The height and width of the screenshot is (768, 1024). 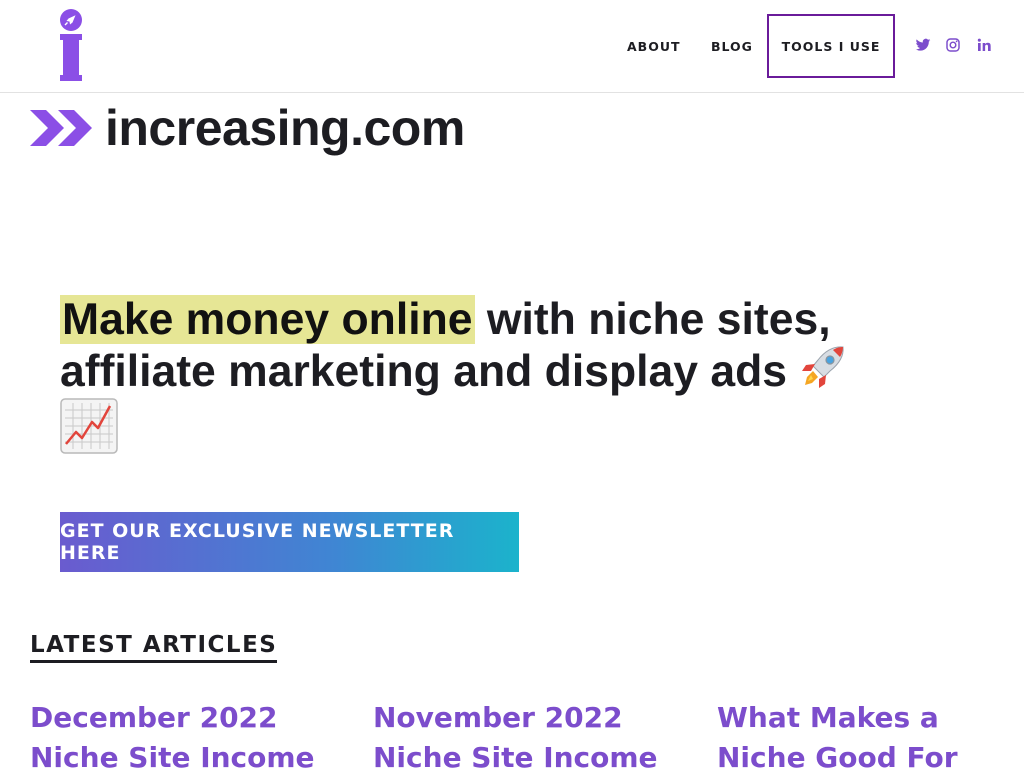 What do you see at coordinates (267, 319) in the screenshot?
I see `hero-highlight: Make money online` at bounding box center [267, 319].